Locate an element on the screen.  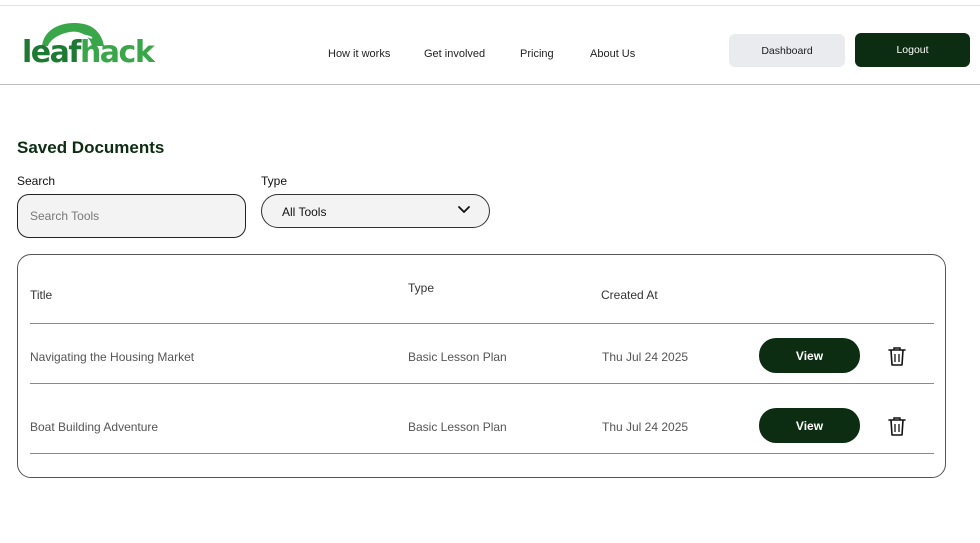
type-select-value: All Tools is located at coordinates (304, 212).